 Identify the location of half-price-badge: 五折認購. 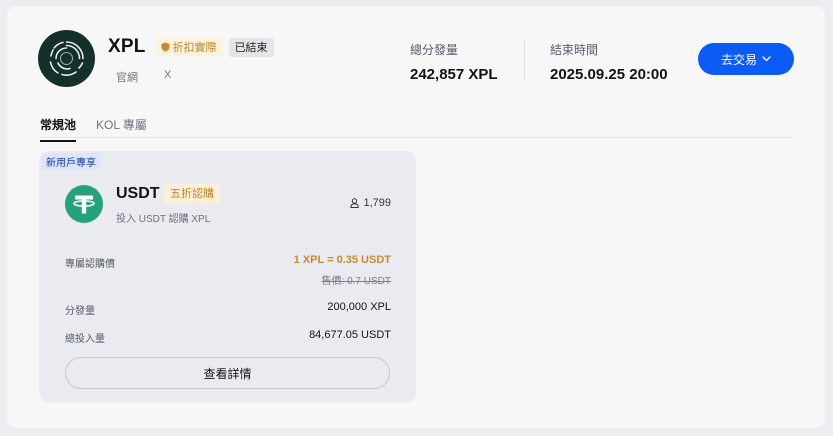
(192, 193).